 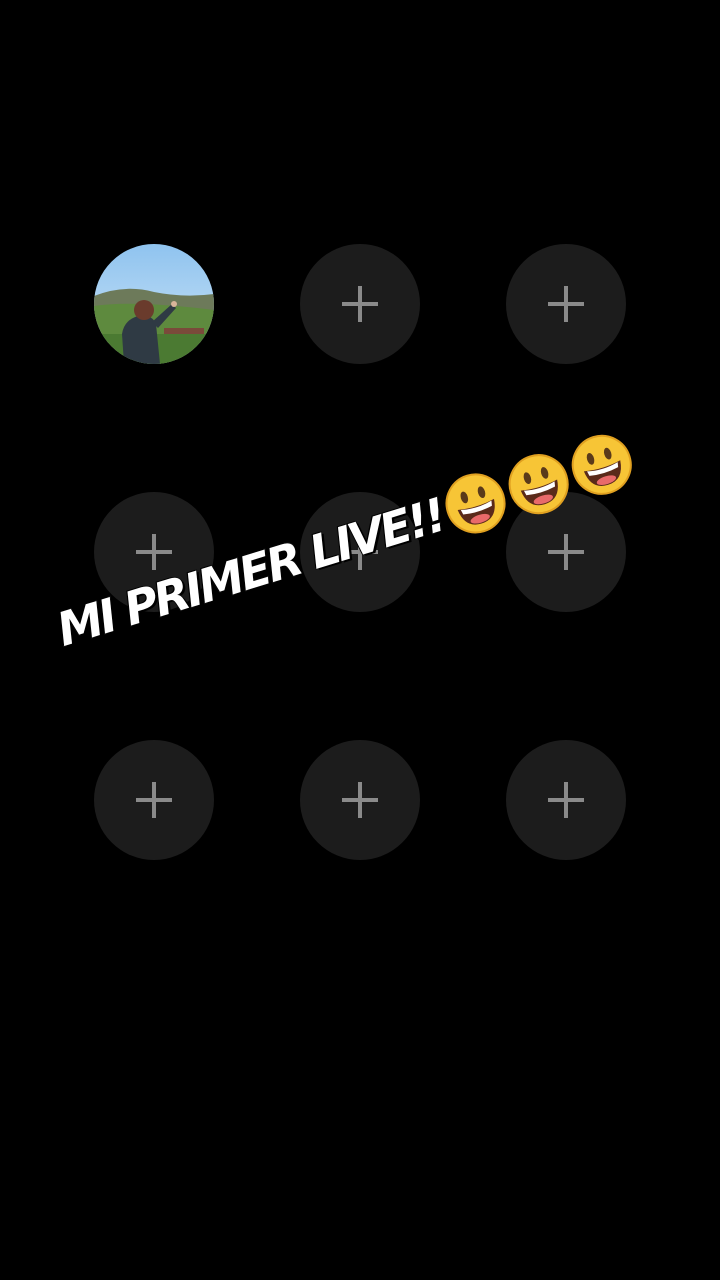 I want to click on host-photo, so click(x=154, y=304).